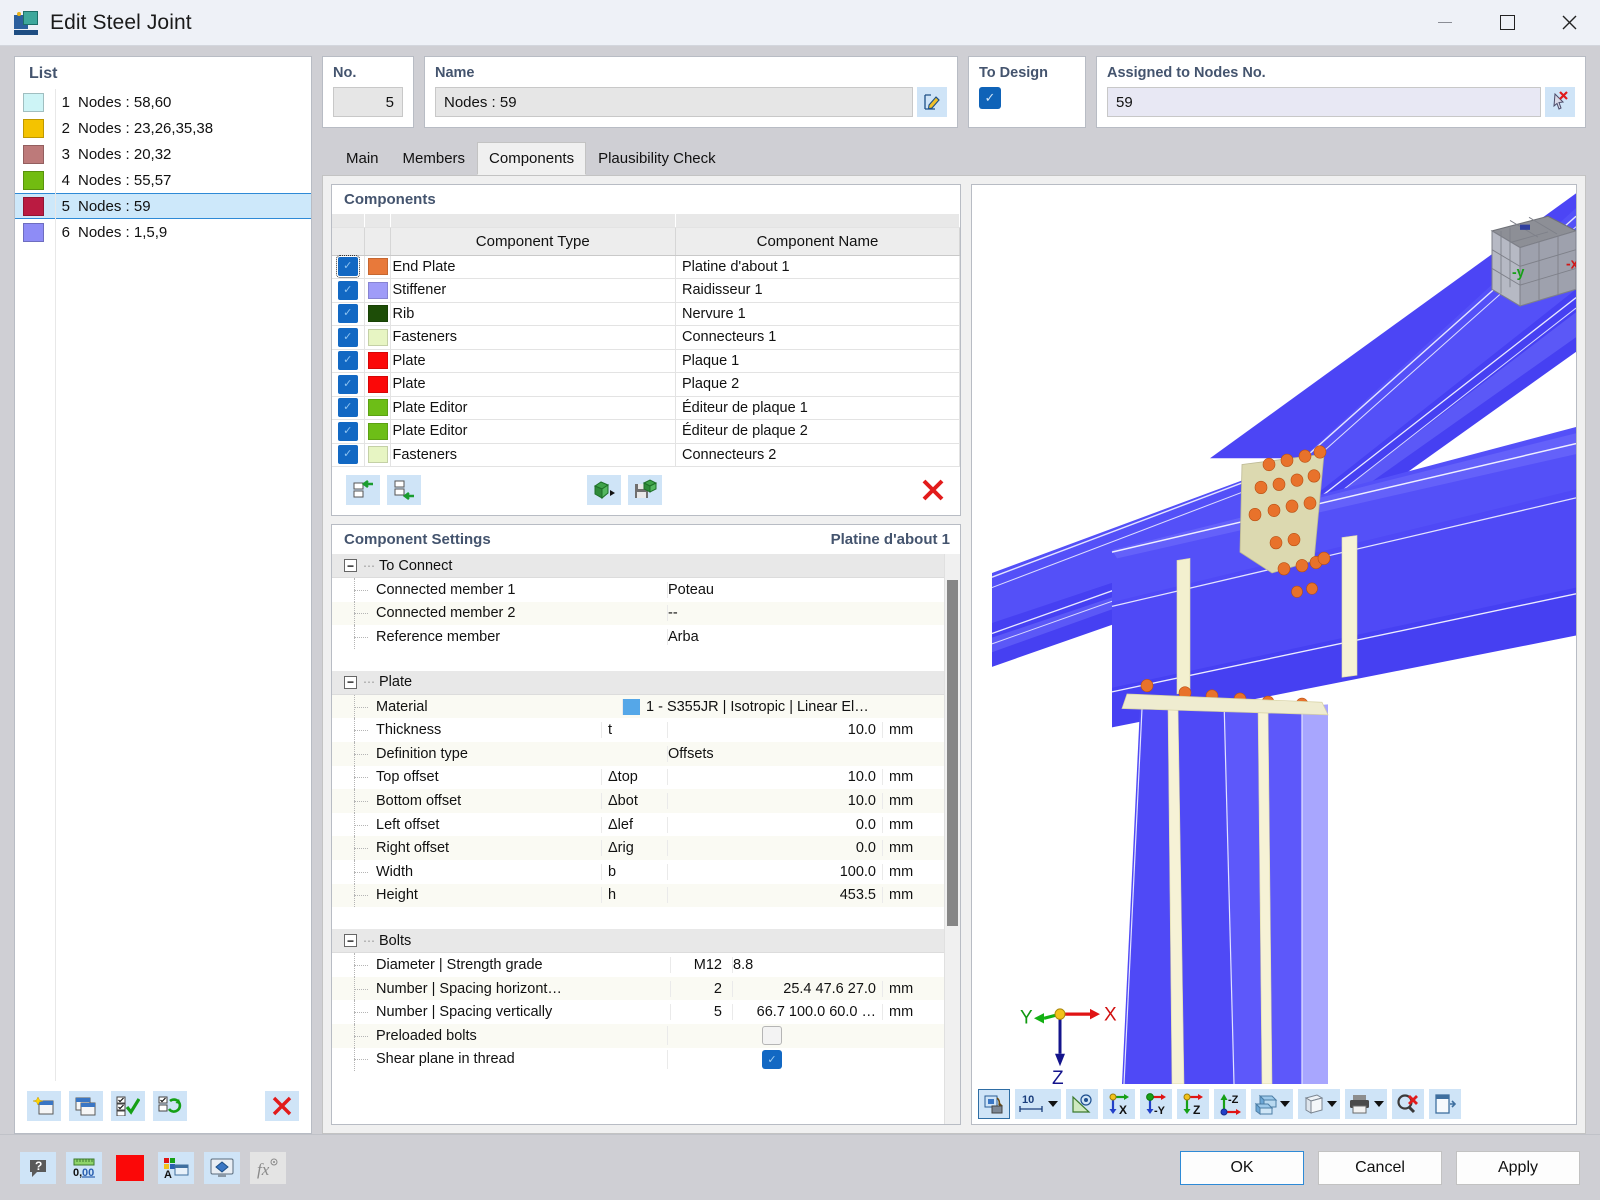 Image resolution: width=1600 pixels, height=1200 pixels. Describe the element at coordinates (44, 1106) in the screenshot. I see `new-joint-button` at that location.